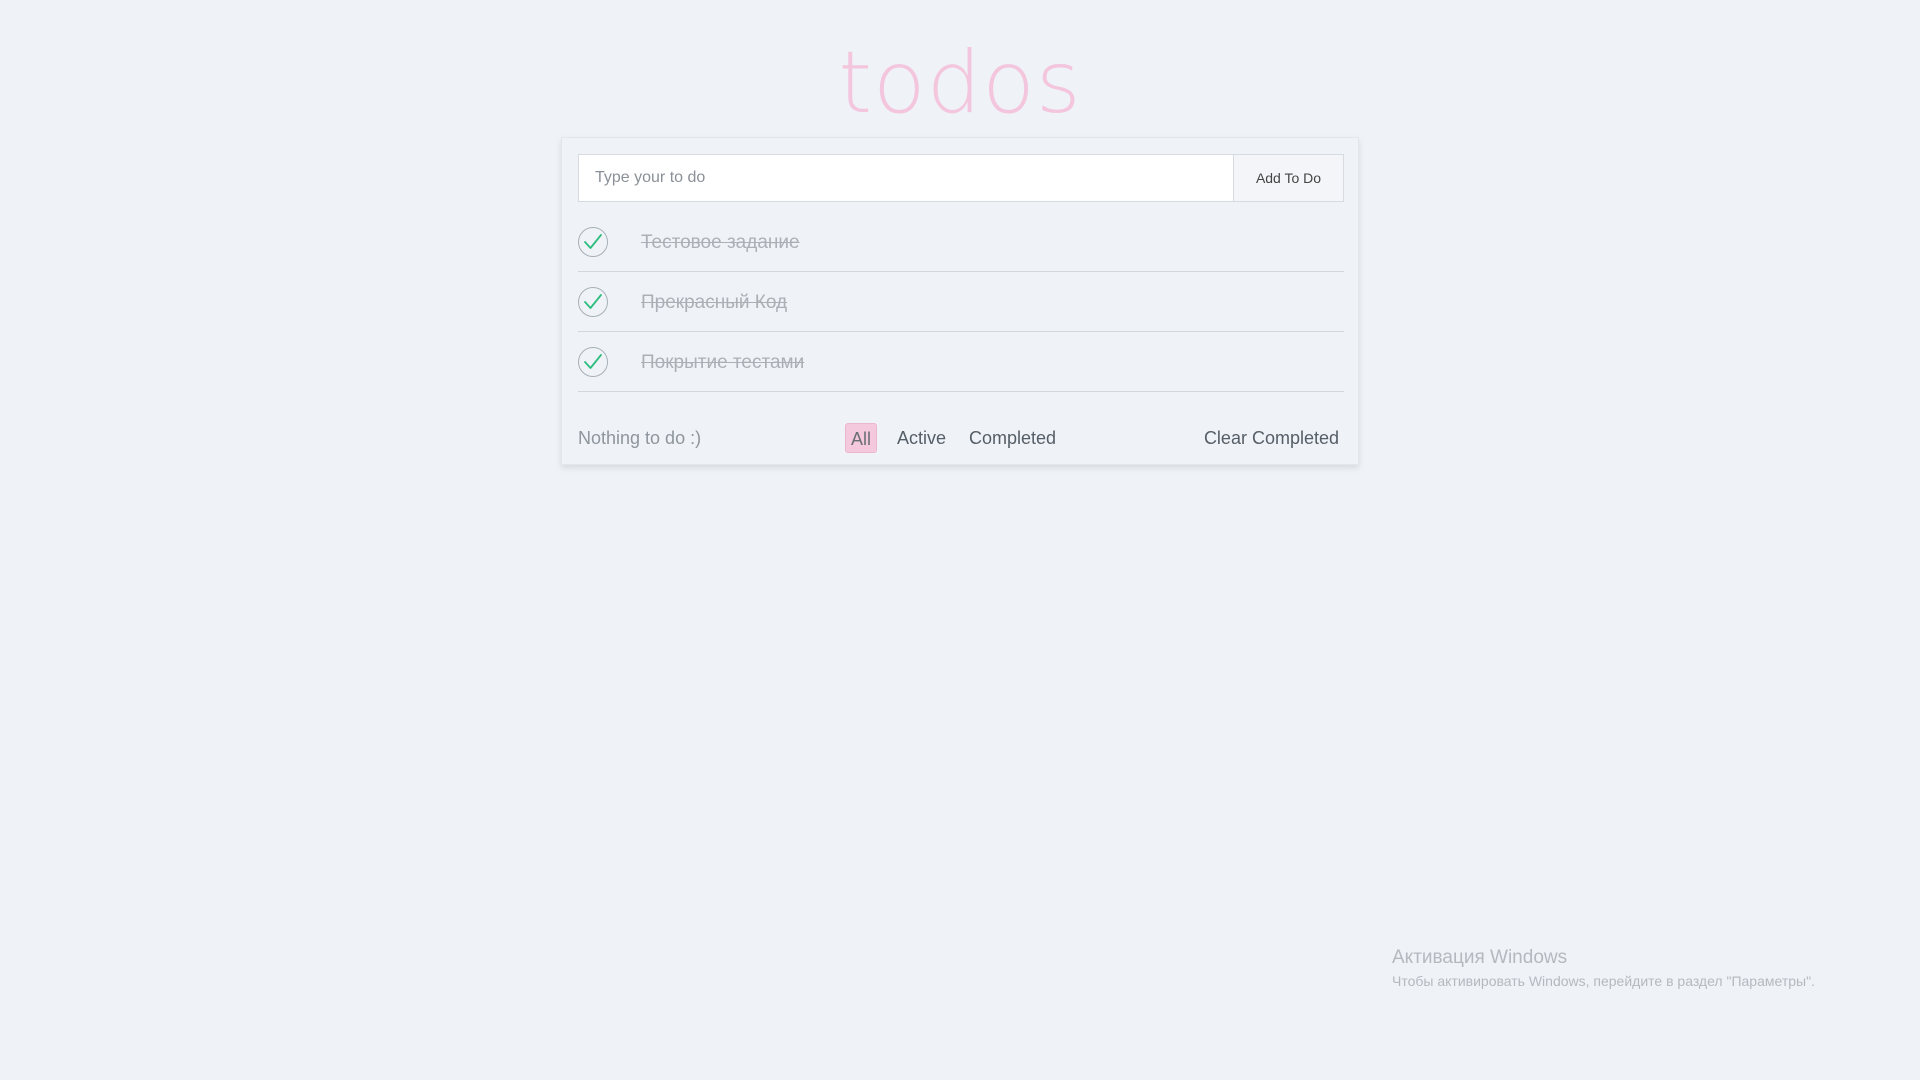 The width and height of the screenshot is (1920, 1080). What do you see at coordinates (961, 362) in the screenshot?
I see `todo-item: Покрытие тестами` at bounding box center [961, 362].